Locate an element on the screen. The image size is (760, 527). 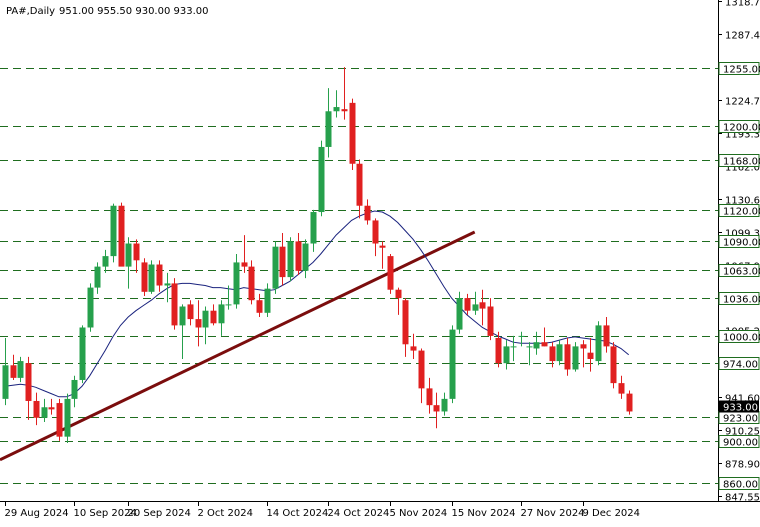
x-tick-label: 29 Aug 2024 is located at coordinates (37, 513).